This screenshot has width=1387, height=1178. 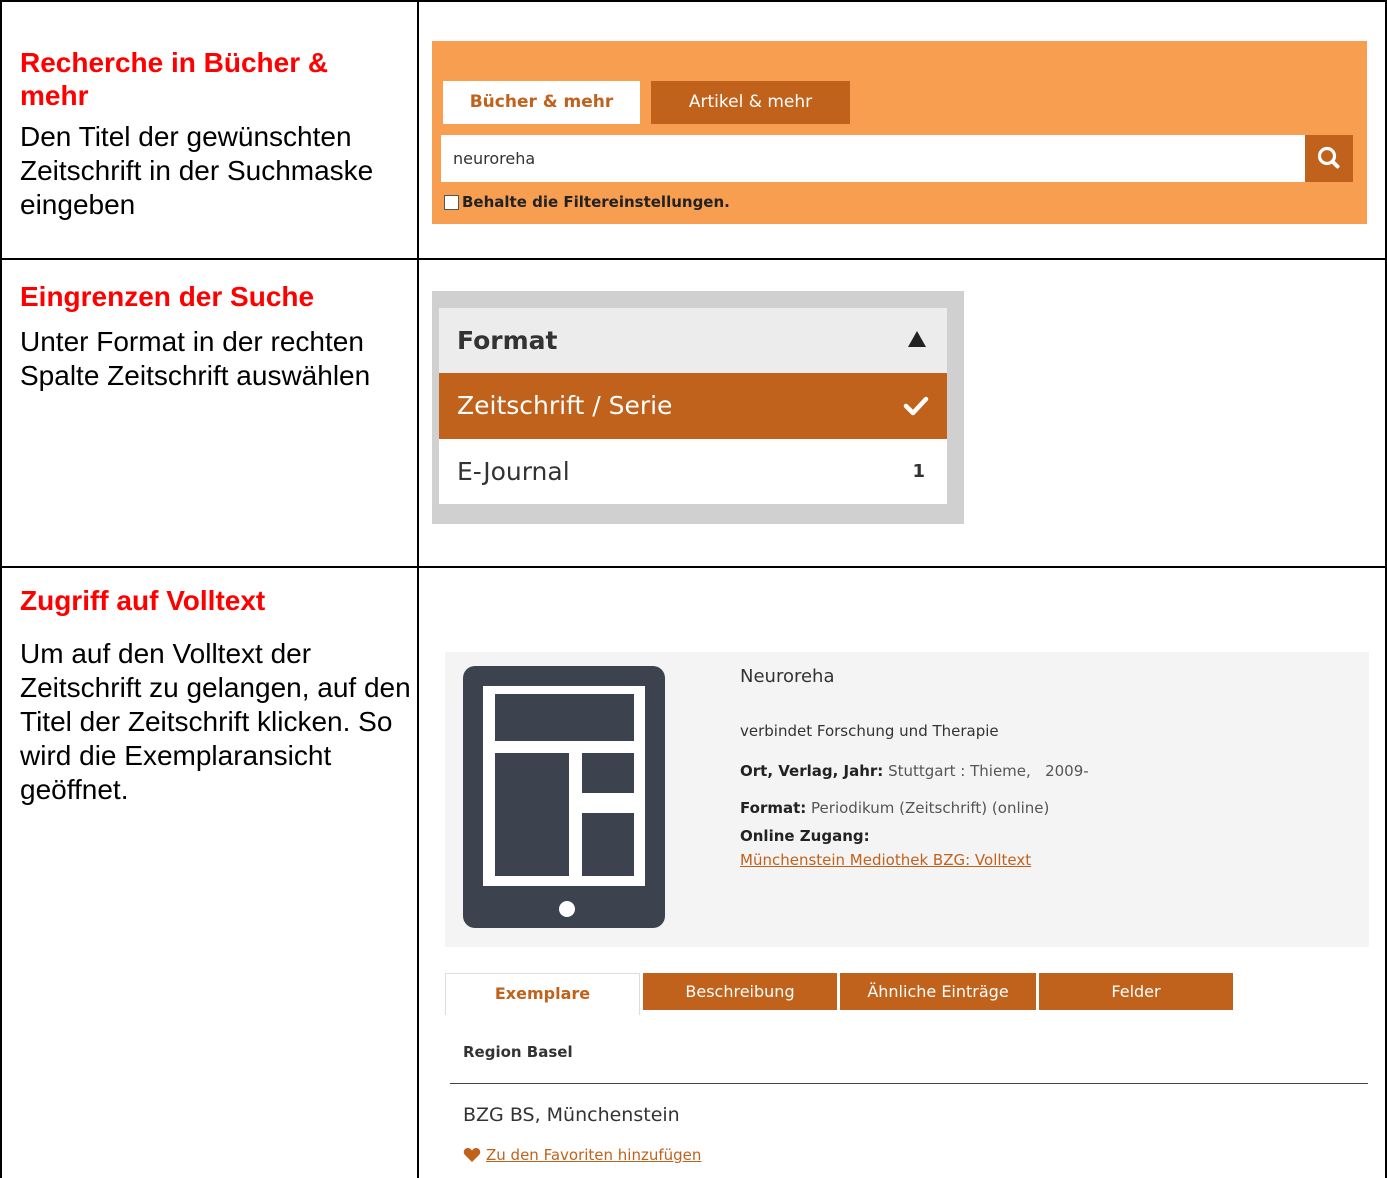 What do you see at coordinates (1136, 991) in the screenshot?
I see `tab-felder: Felder` at bounding box center [1136, 991].